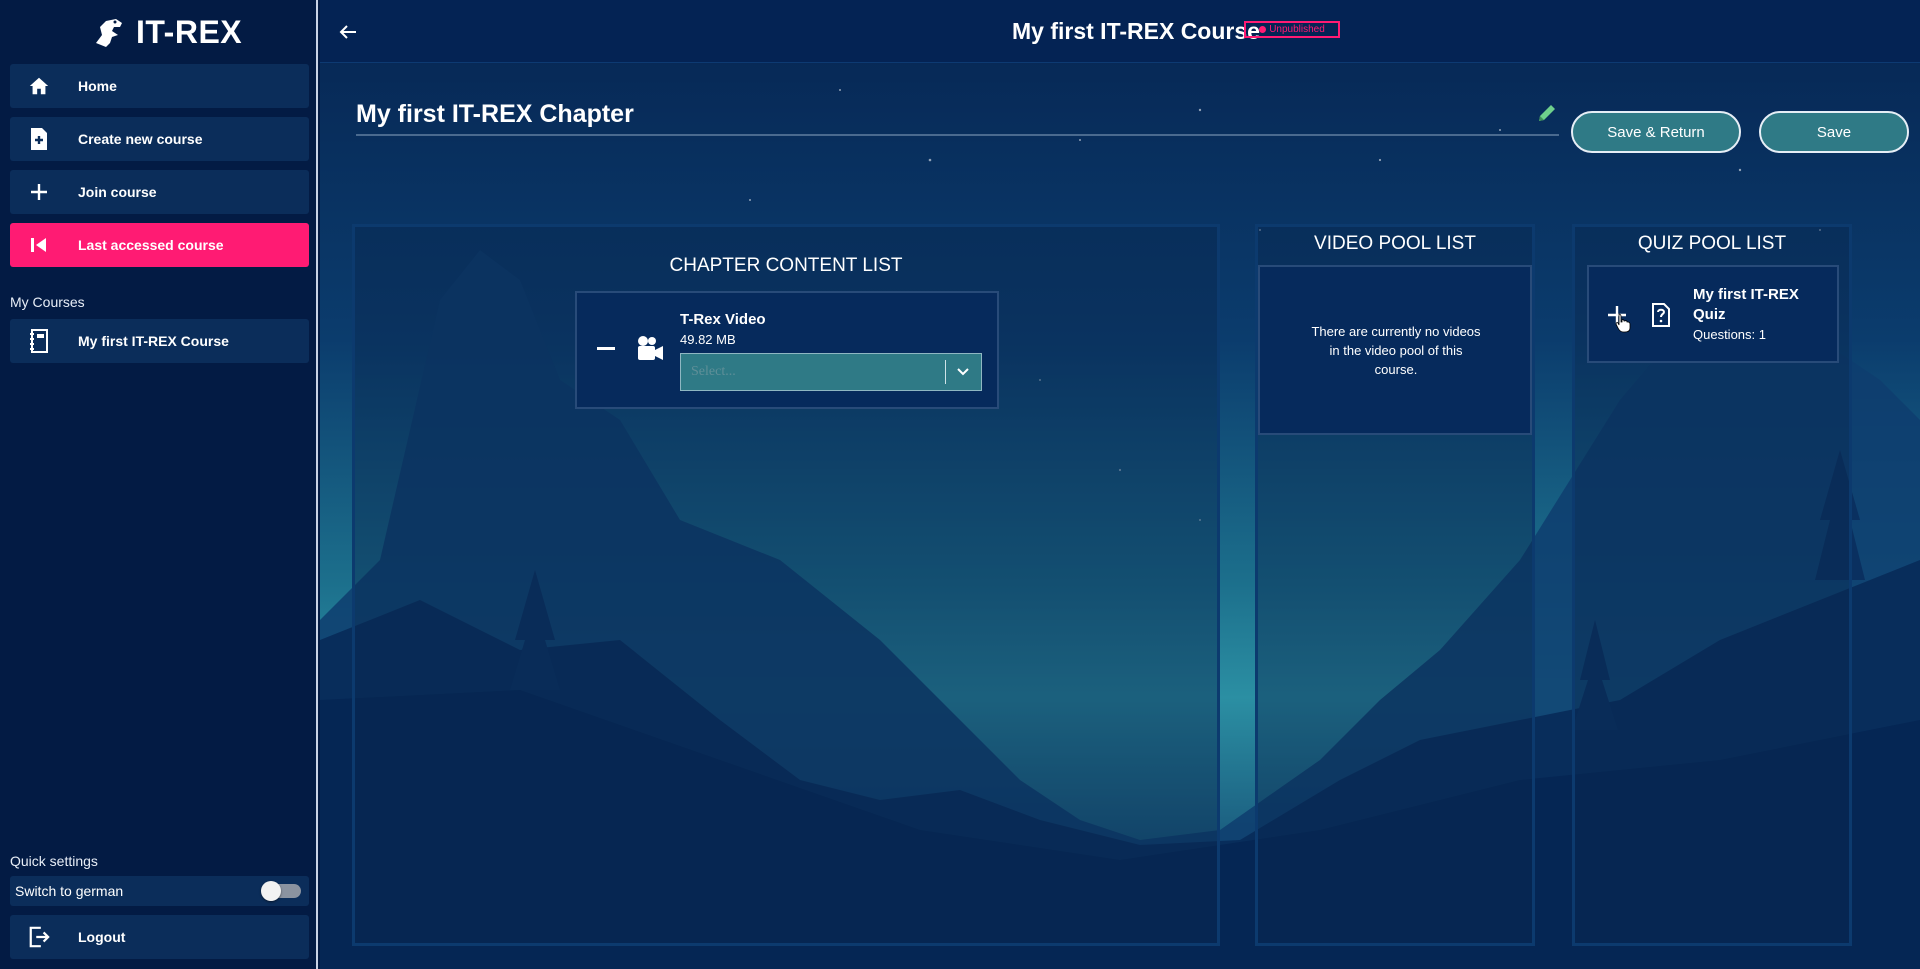  I want to click on course-item-label: My first IT-REX Course, so click(153, 341).